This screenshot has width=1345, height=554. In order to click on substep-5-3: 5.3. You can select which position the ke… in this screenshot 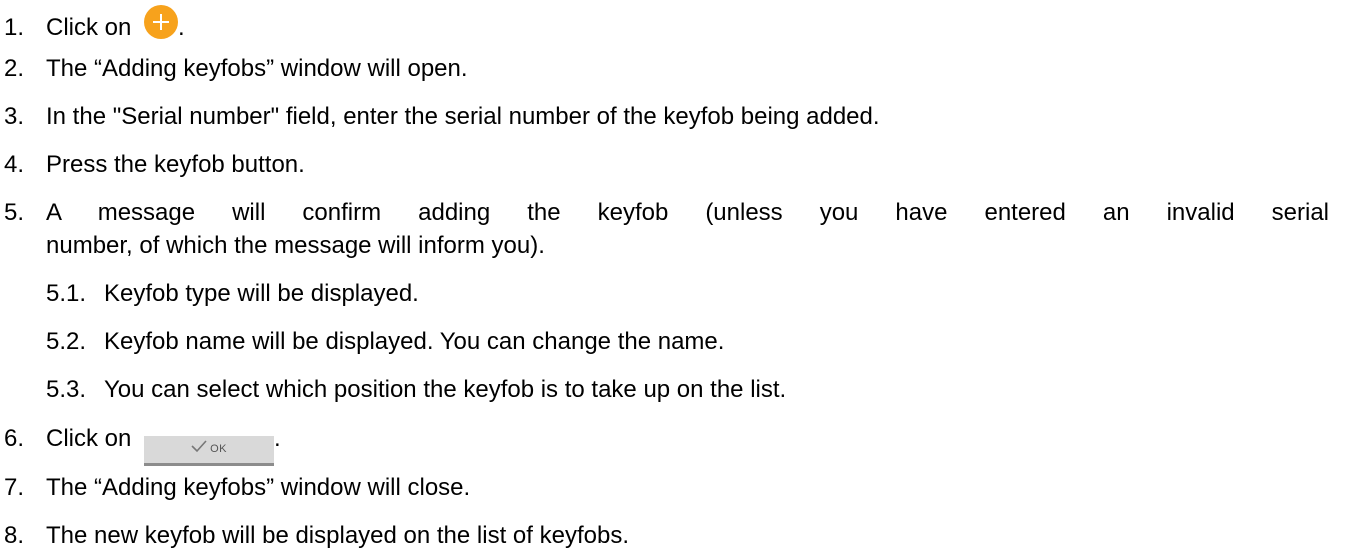, I will do `click(416, 390)`.